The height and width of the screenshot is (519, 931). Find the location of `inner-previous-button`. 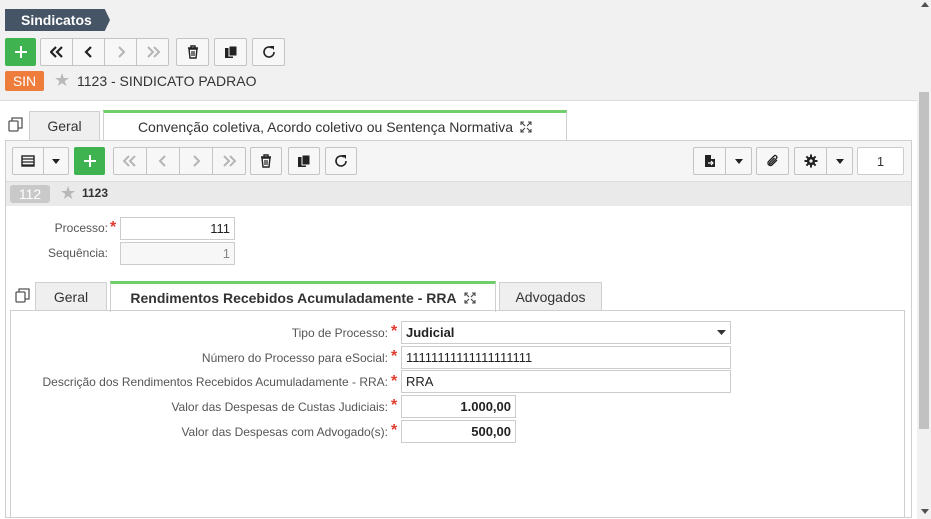

inner-previous-button is located at coordinates (163, 161).